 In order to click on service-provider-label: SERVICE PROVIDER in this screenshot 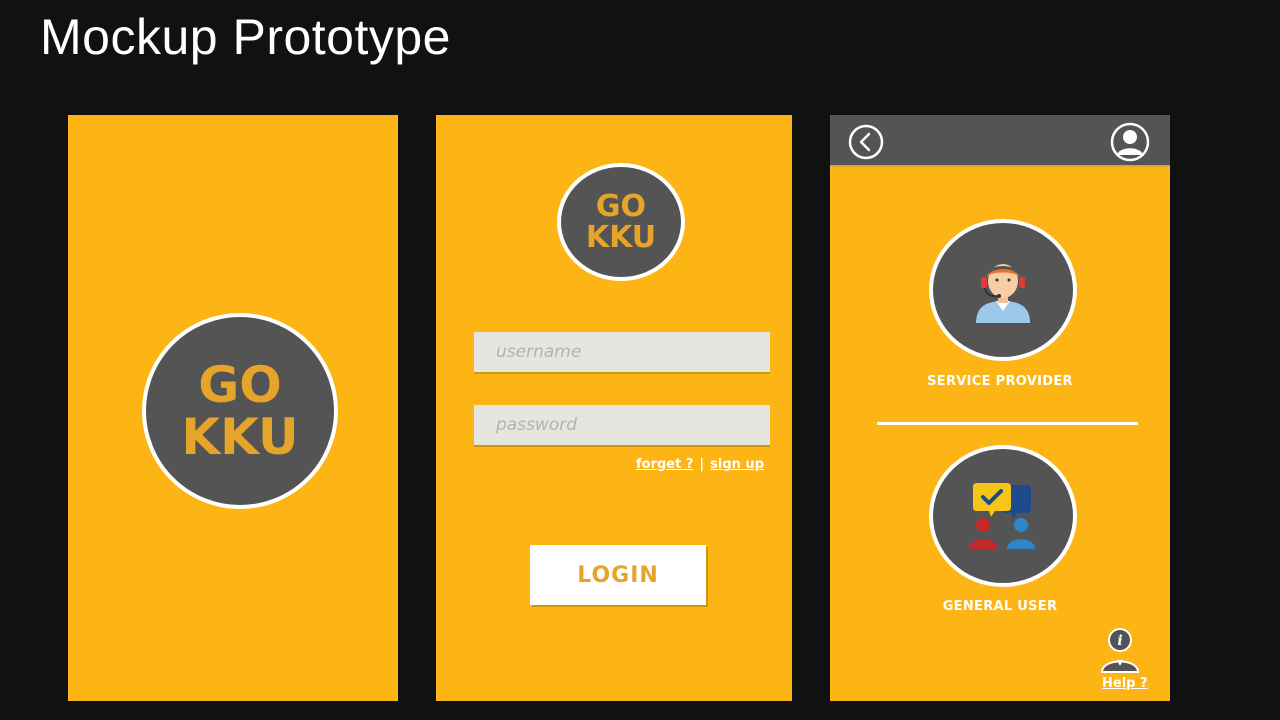, I will do `click(1000, 381)`.